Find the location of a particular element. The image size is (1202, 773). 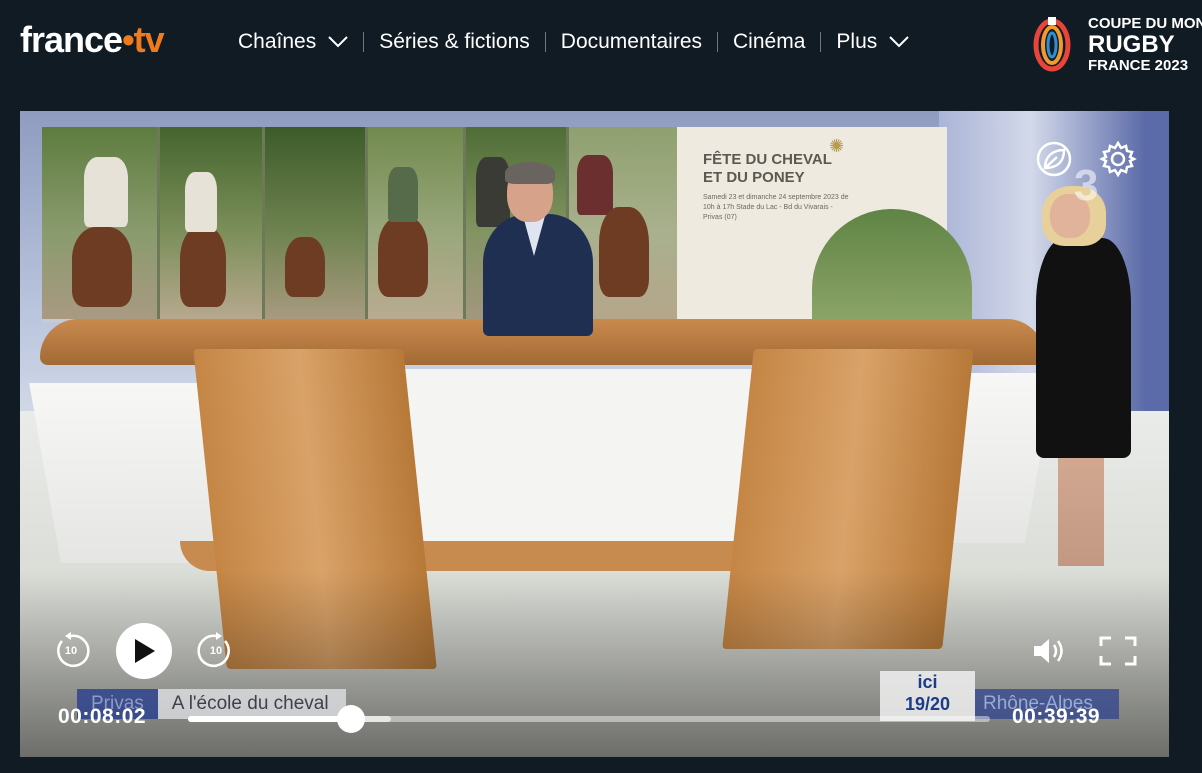

nav-label: Séries & fictions is located at coordinates (454, 41).